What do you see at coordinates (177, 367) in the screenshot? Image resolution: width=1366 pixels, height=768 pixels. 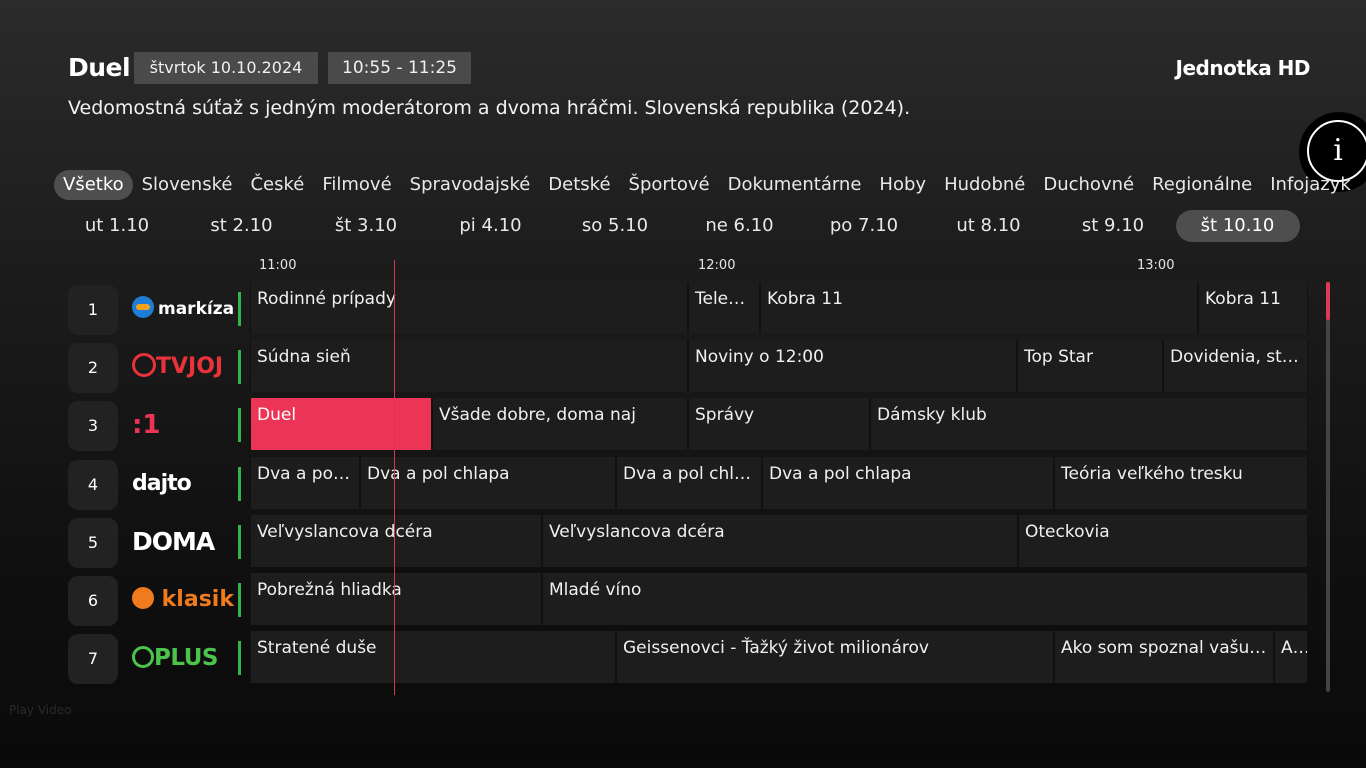 I see `tvjoj-logo: TVJOJ` at bounding box center [177, 367].